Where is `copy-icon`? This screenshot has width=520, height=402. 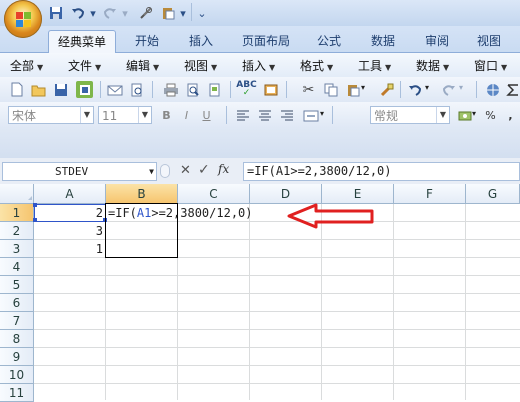 copy-icon is located at coordinates (330, 89).